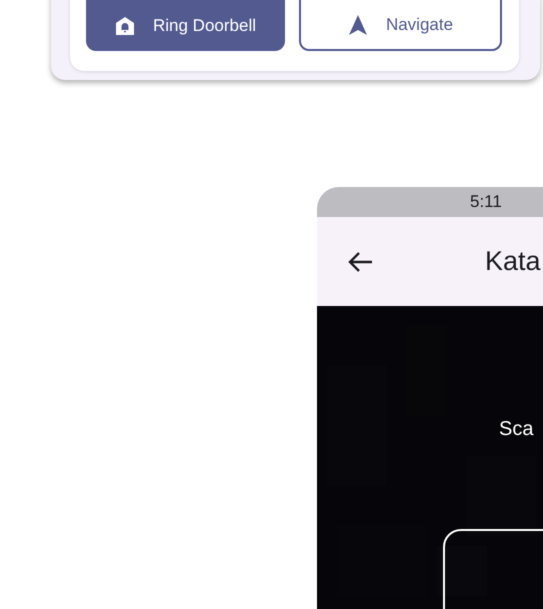 The height and width of the screenshot is (609, 543). Describe the element at coordinates (125, 26) in the screenshot. I see `bell-icon` at that location.